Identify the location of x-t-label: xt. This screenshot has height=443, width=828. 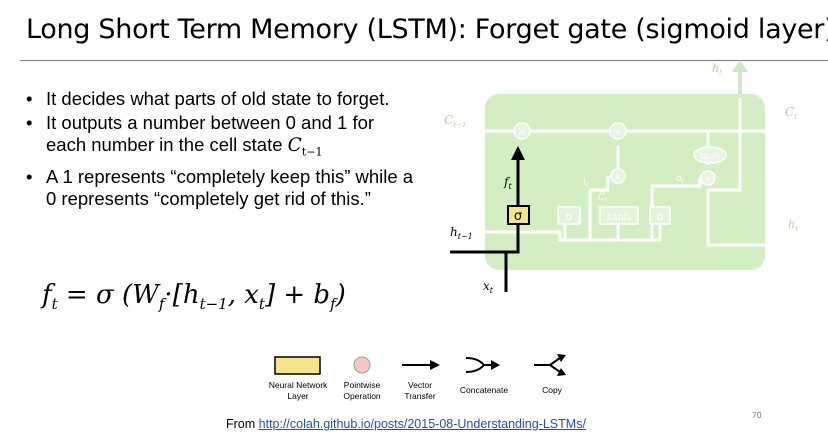
(488, 287).